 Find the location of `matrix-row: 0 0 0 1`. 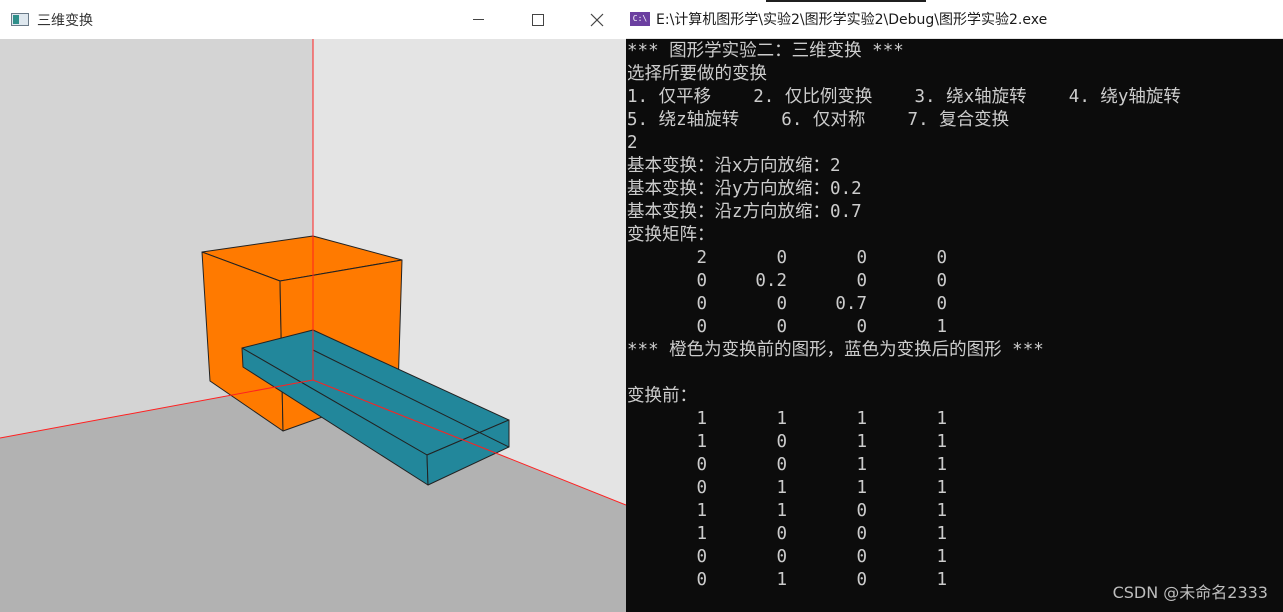

matrix-row: 0 0 0 1 is located at coordinates (955, 327).